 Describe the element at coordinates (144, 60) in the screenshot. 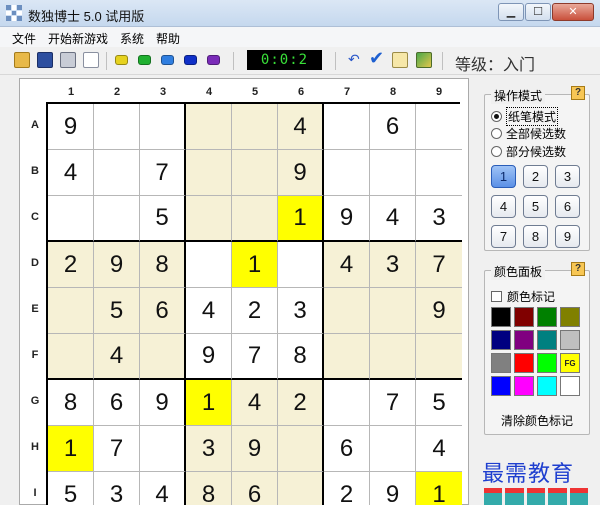

I see `color-button-green` at that location.